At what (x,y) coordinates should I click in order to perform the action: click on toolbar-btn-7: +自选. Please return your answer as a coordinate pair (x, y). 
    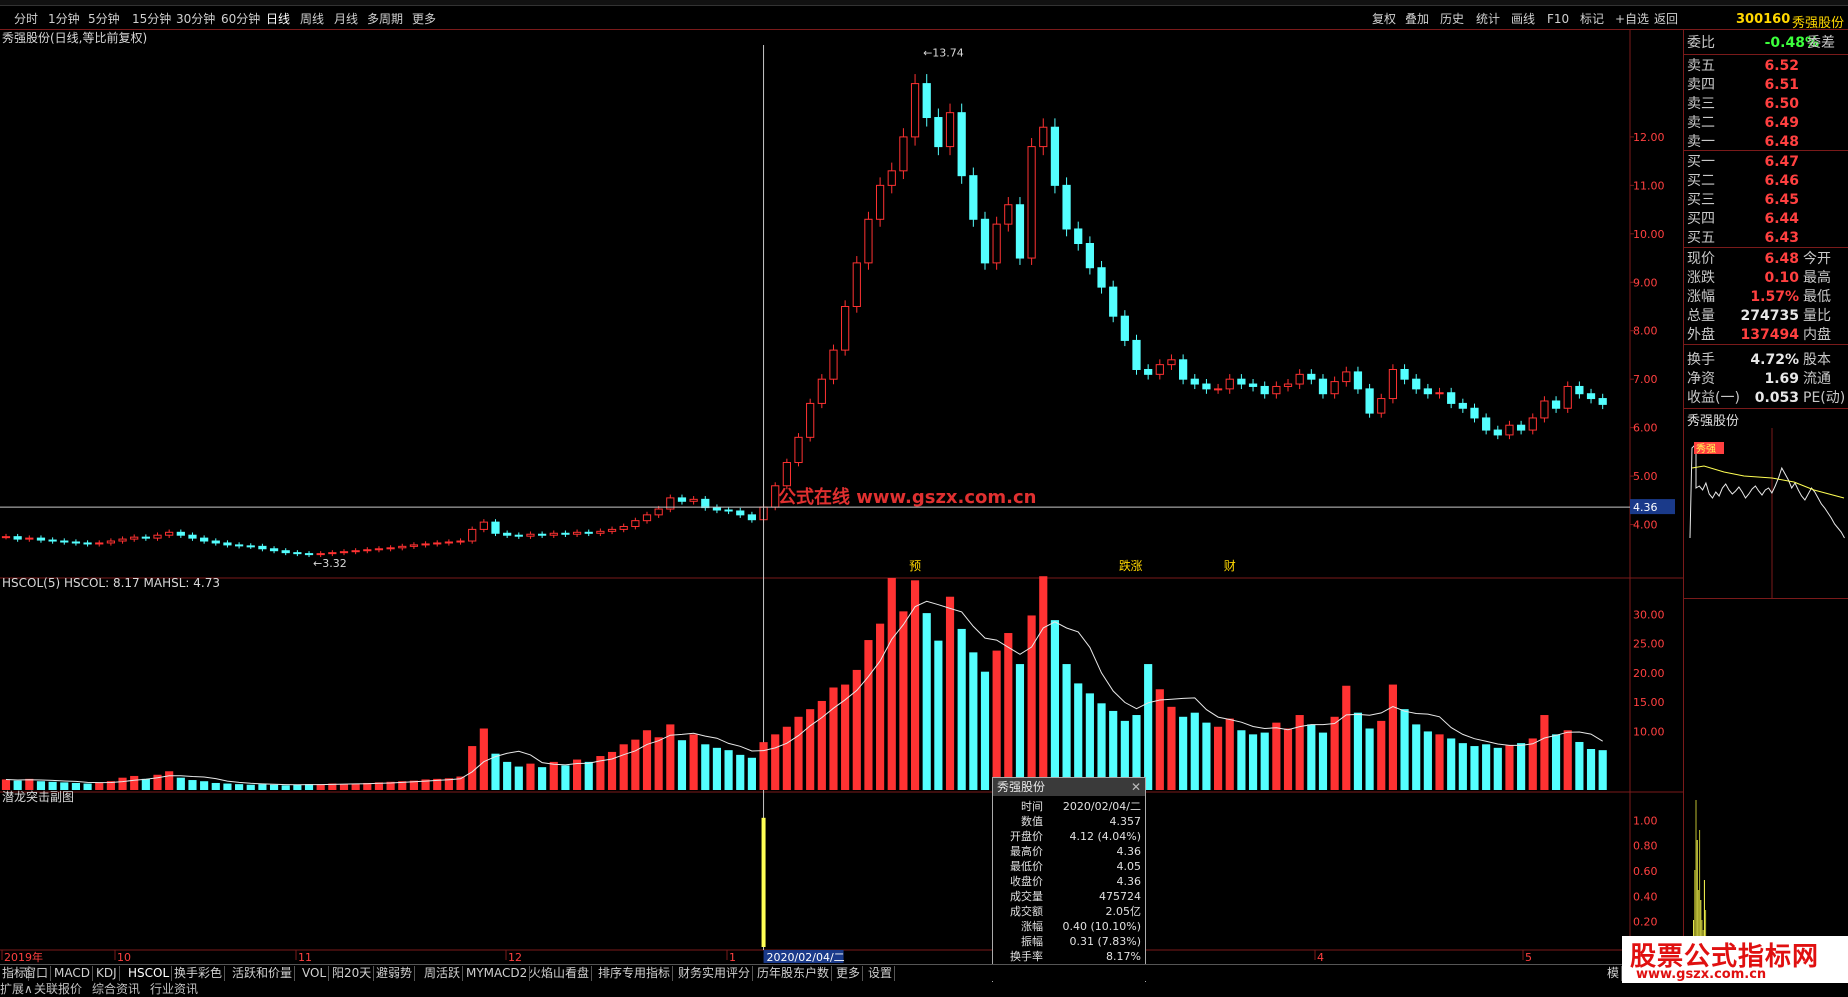
    Looking at the image, I should click on (1632, 19).